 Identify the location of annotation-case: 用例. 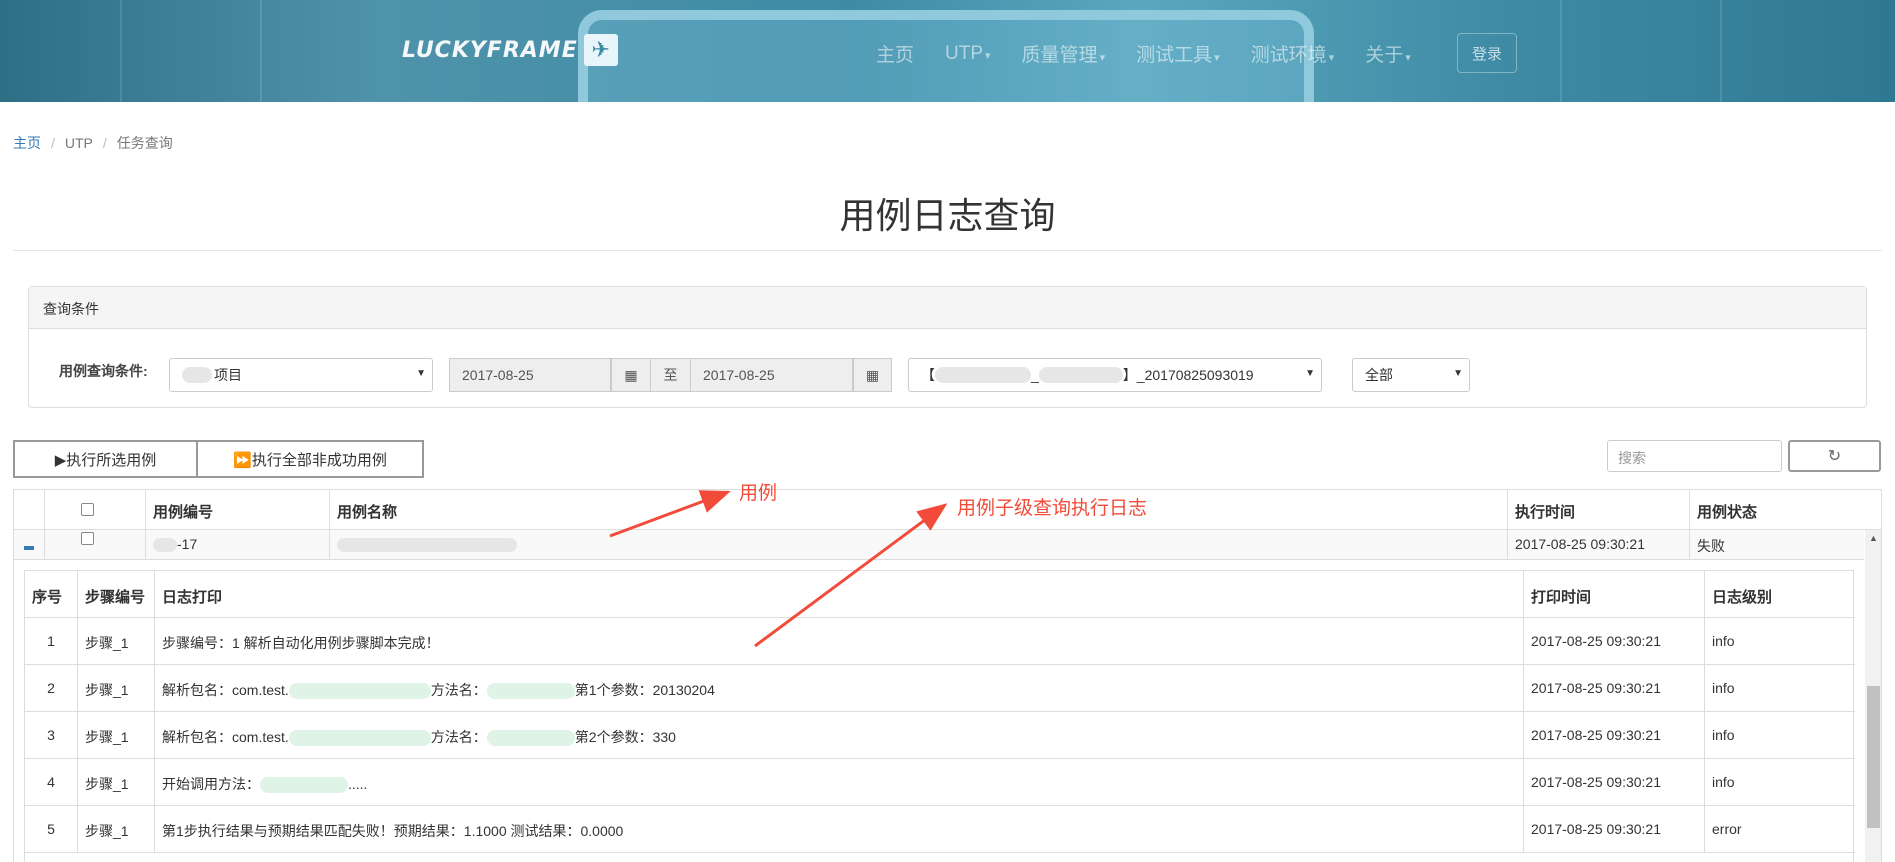
(758, 493).